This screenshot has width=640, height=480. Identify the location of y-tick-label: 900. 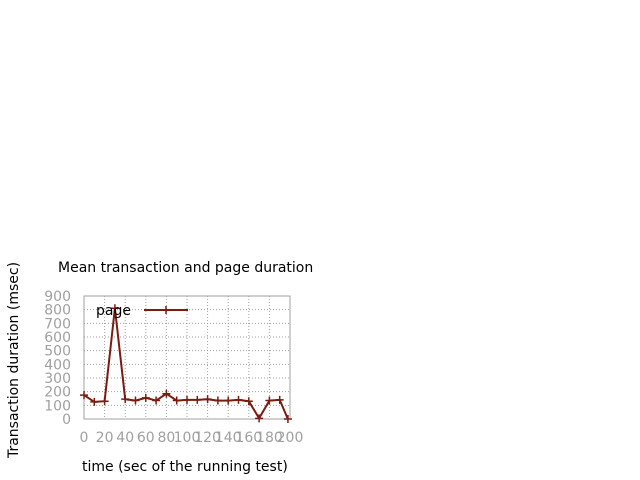
(57, 297).